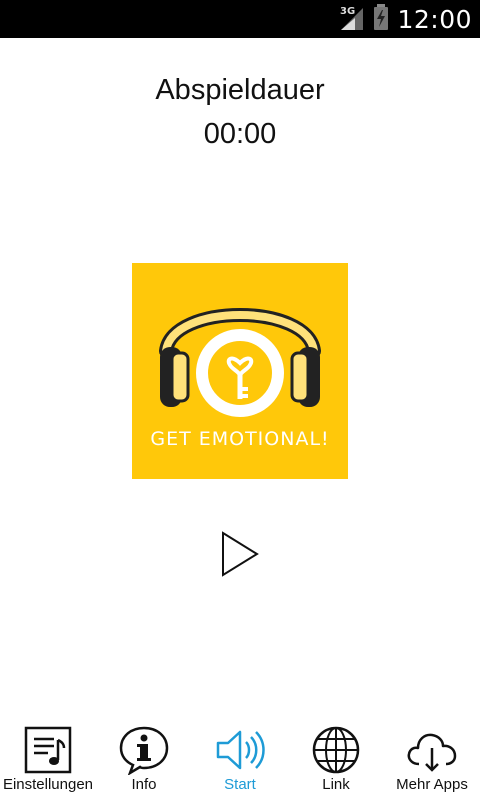  Describe the element at coordinates (240, 750) in the screenshot. I see `speaker-icon` at that location.